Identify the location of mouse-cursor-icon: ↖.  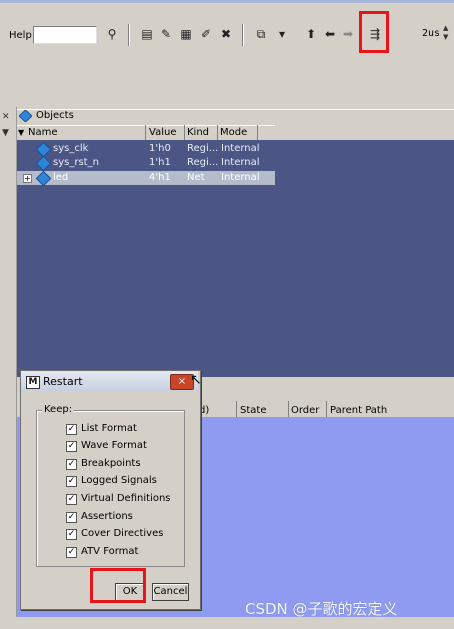
(196, 380).